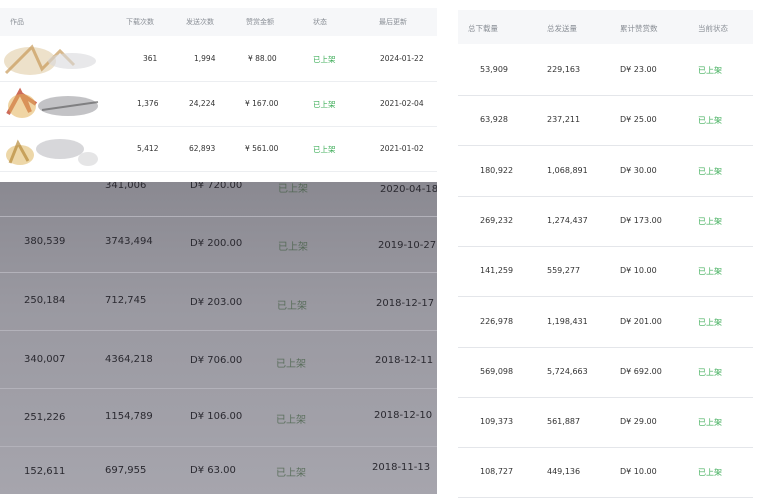  What do you see at coordinates (605, 372) in the screenshot?
I see `table-row: 569,098 5,724,663 D¥ 692.00 已上架` at bounding box center [605, 372].